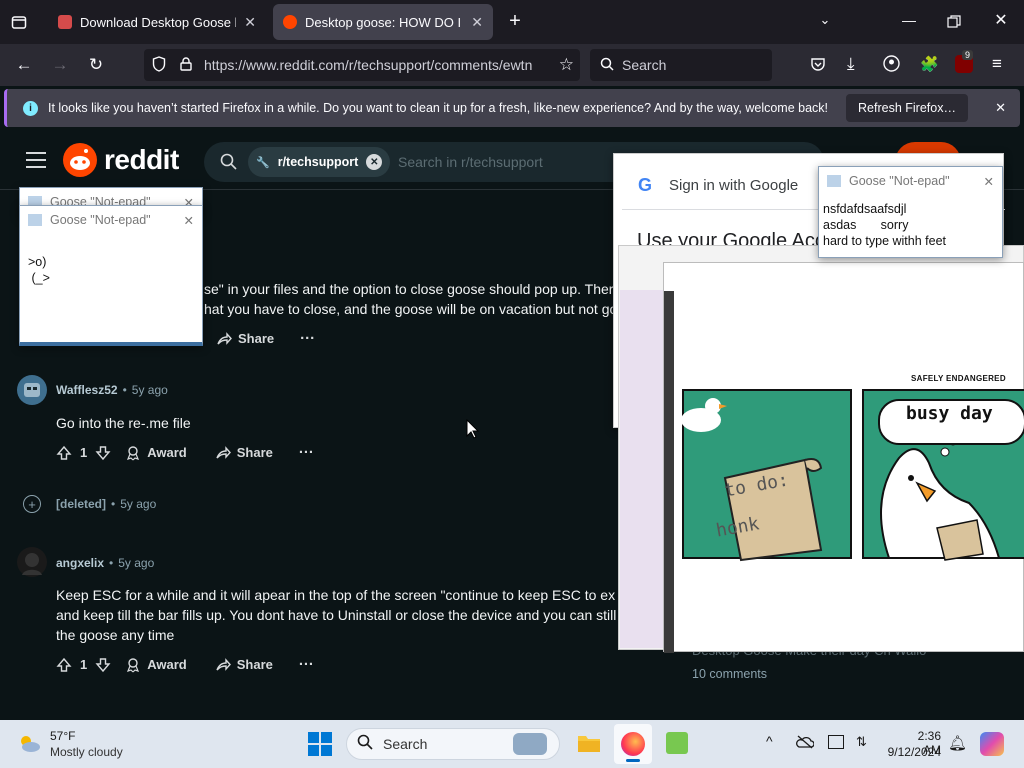  What do you see at coordinates (29, 743) in the screenshot?
I see `weather-icon` at bounding box center [29, 743].